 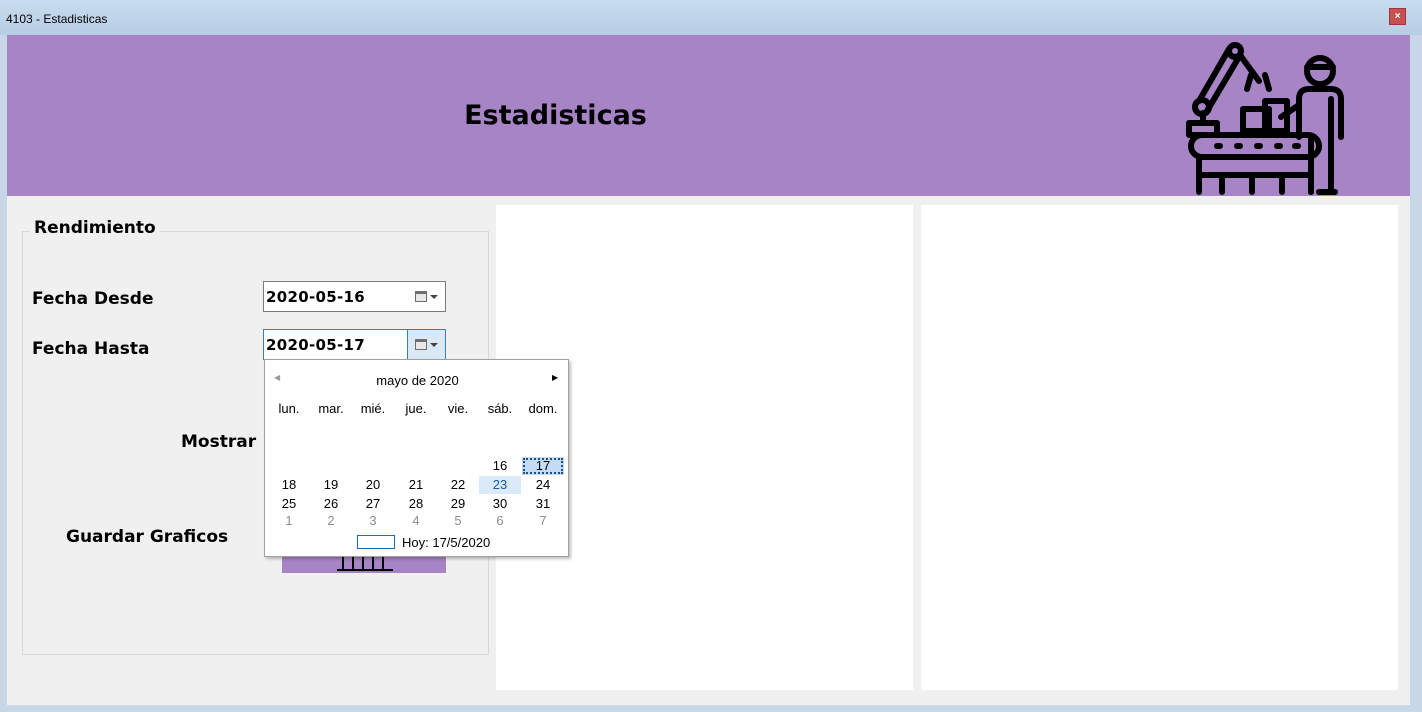 What do you see at coordinates (219, 442) in the screenshot?
I see `mostrar-label: Mostrar` at bounding box center [219, 442].